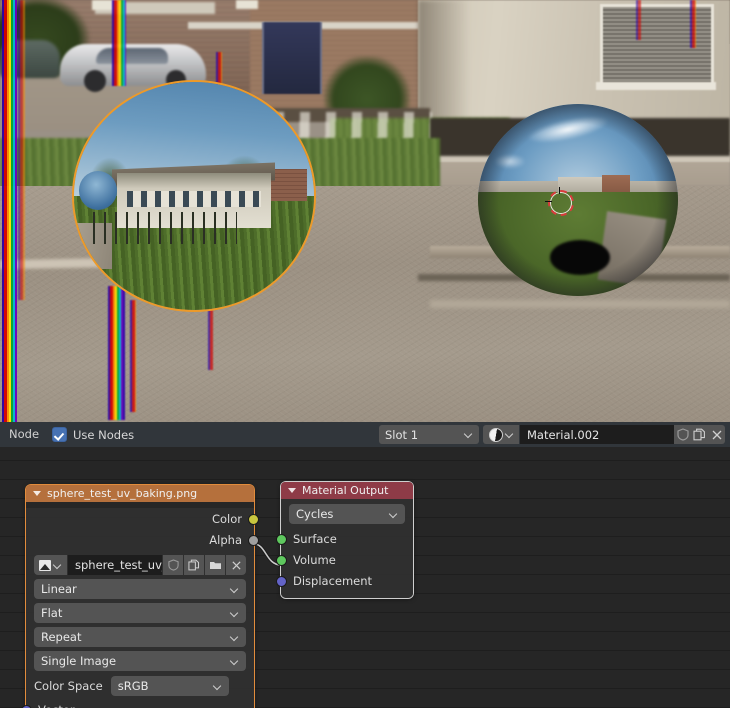  Describe the element at coordinates (315, 538) in the screenshot. I see `input-socket-surface-label: Surface` at that location.